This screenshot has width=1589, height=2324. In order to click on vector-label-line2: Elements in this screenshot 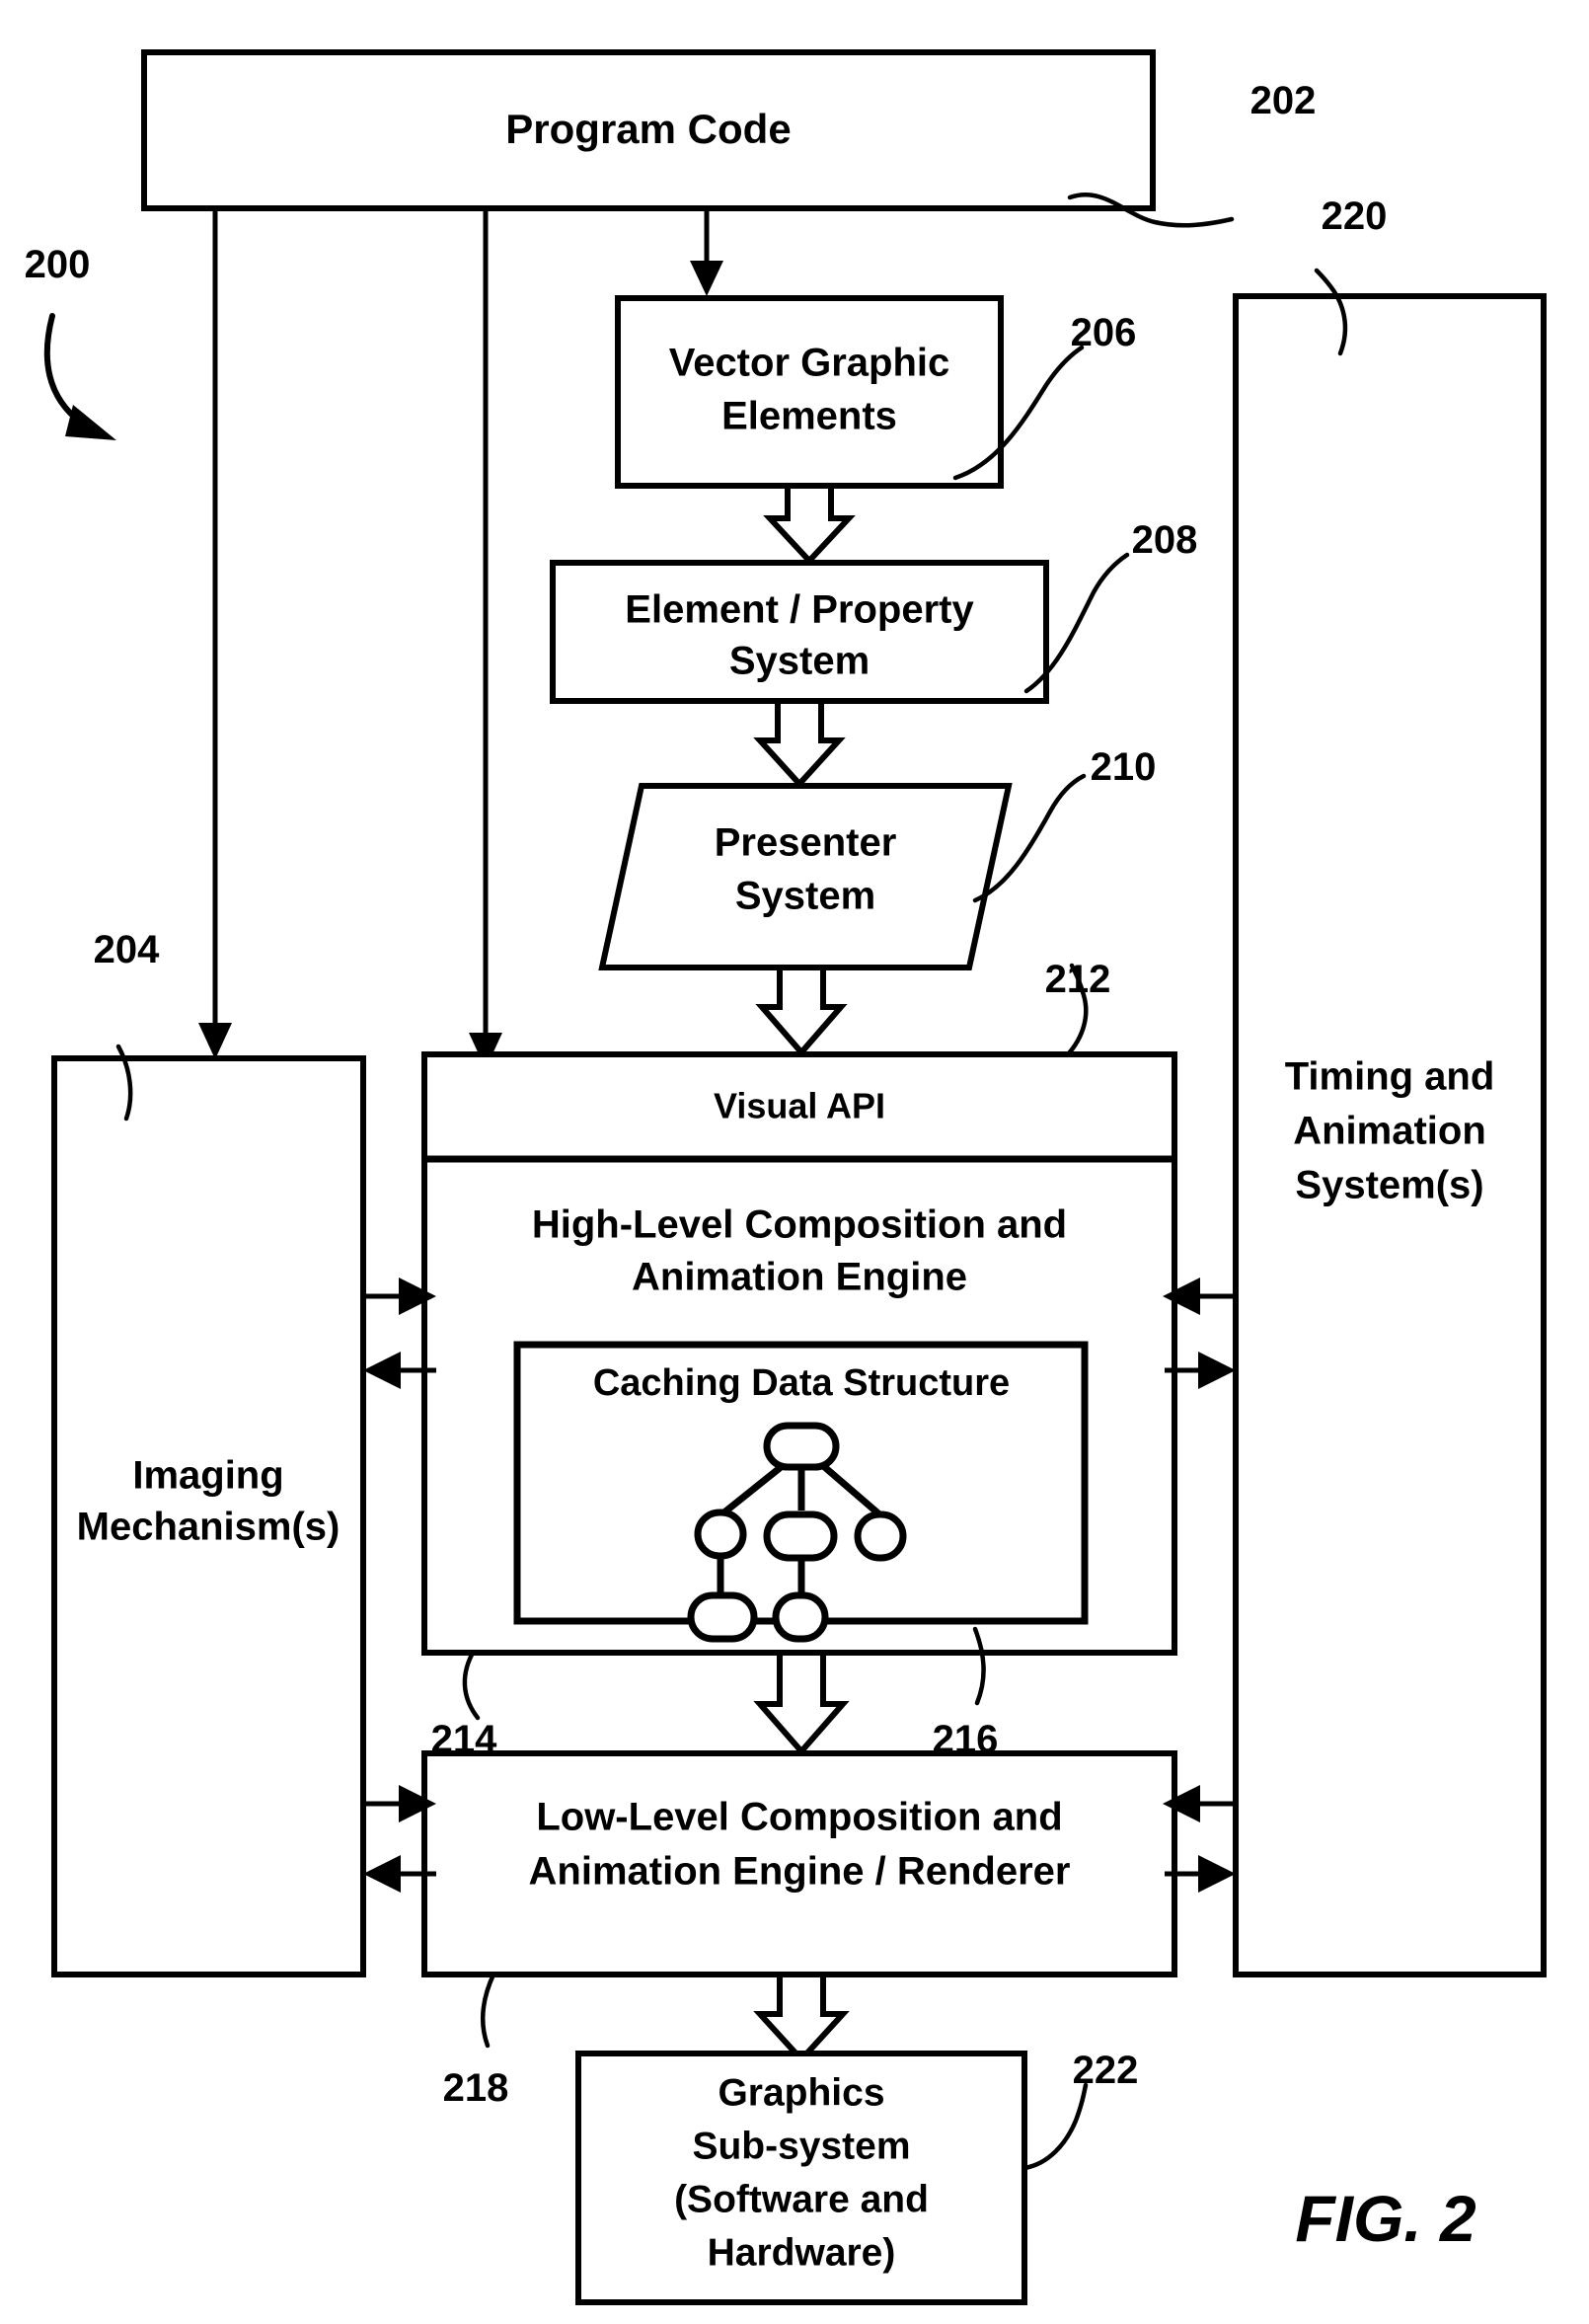, I will do `click(809, 416)`.